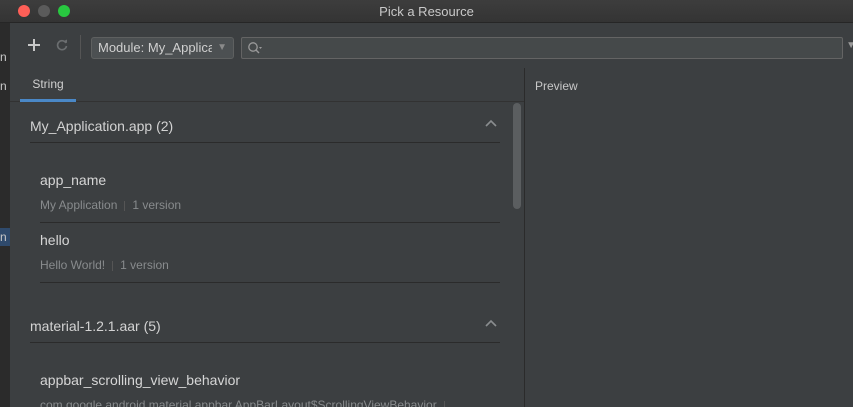 The width and height of the screenshot is (853, 407). Describe the element at coordinates (79, 205) in the screenshot. I see `resource-value: My Application` at that location.